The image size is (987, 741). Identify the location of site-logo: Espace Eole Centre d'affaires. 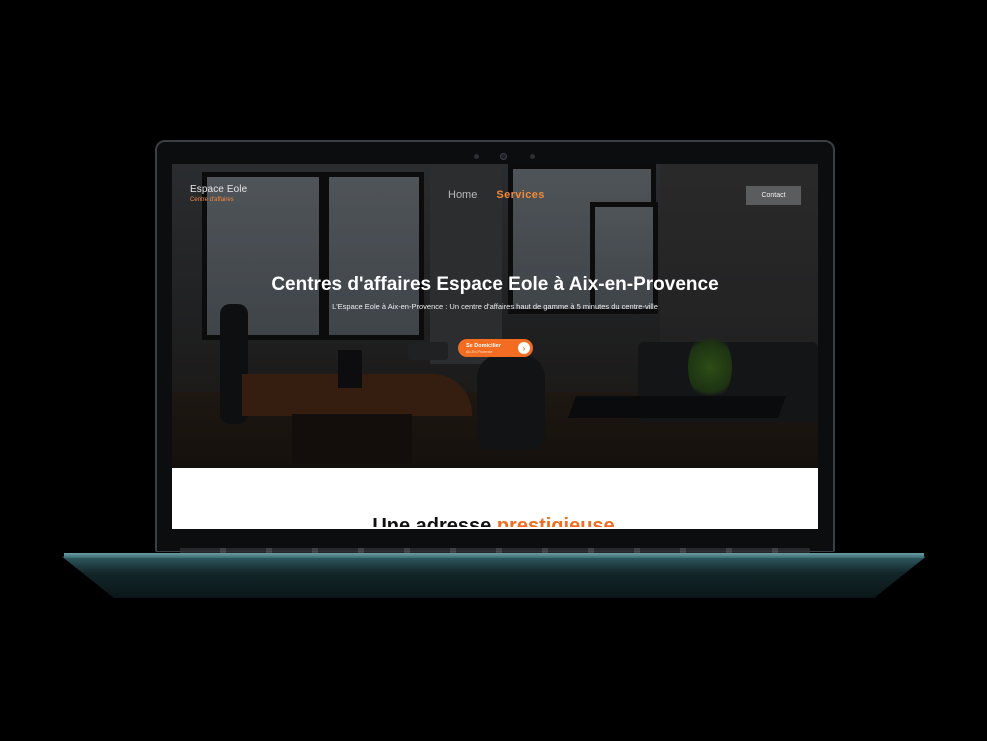
(218, 193).